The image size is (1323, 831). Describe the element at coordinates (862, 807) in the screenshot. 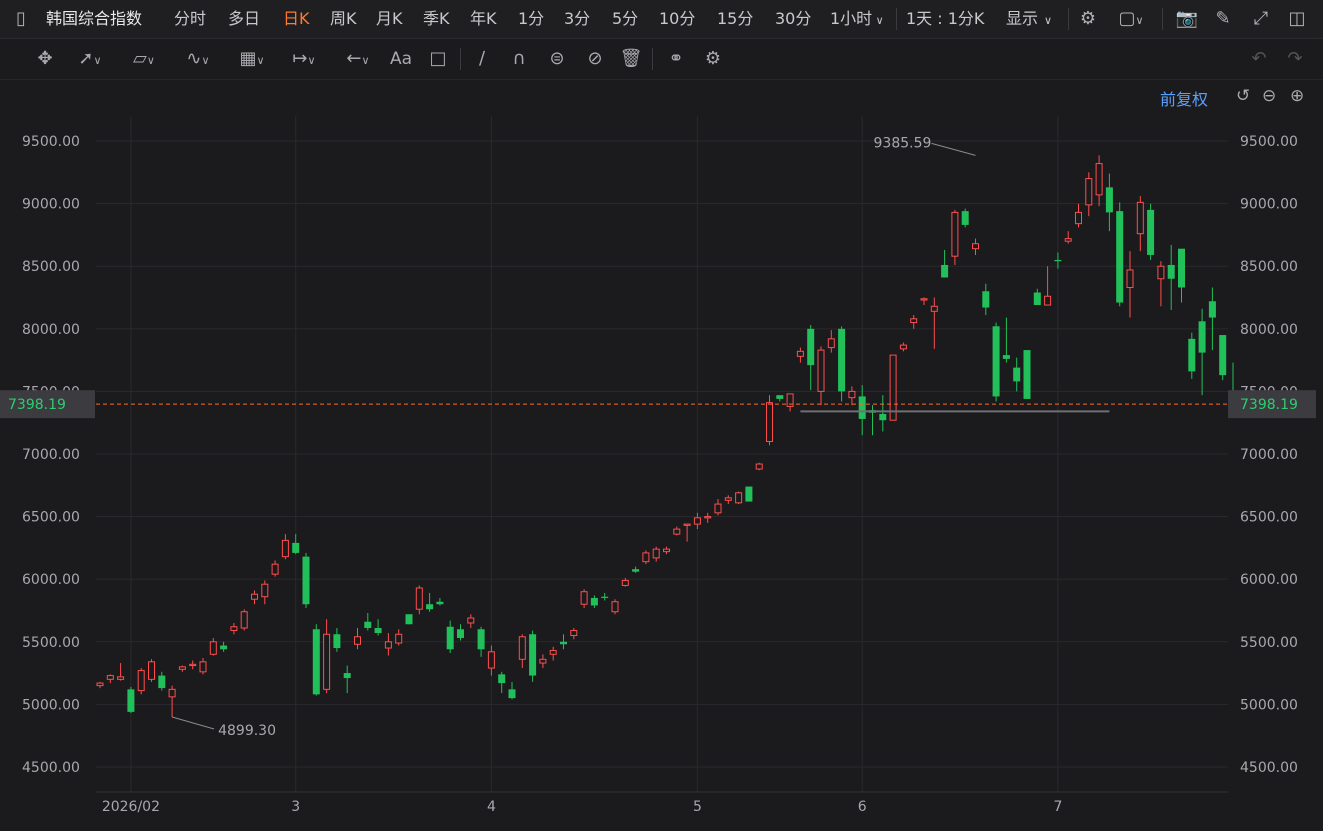

I see `x-tick-label: 6` at that location.